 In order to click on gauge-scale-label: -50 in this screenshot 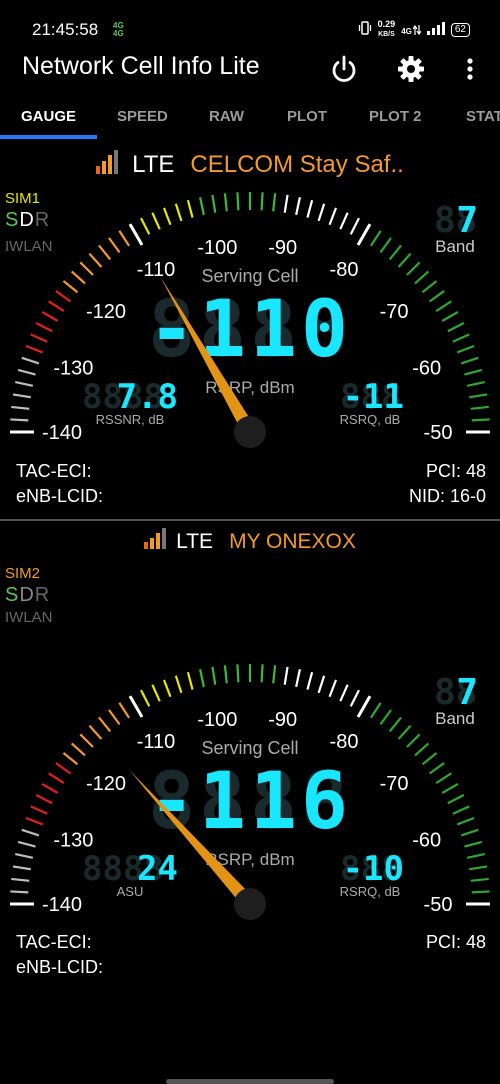, I will do `click(438, 905)`.